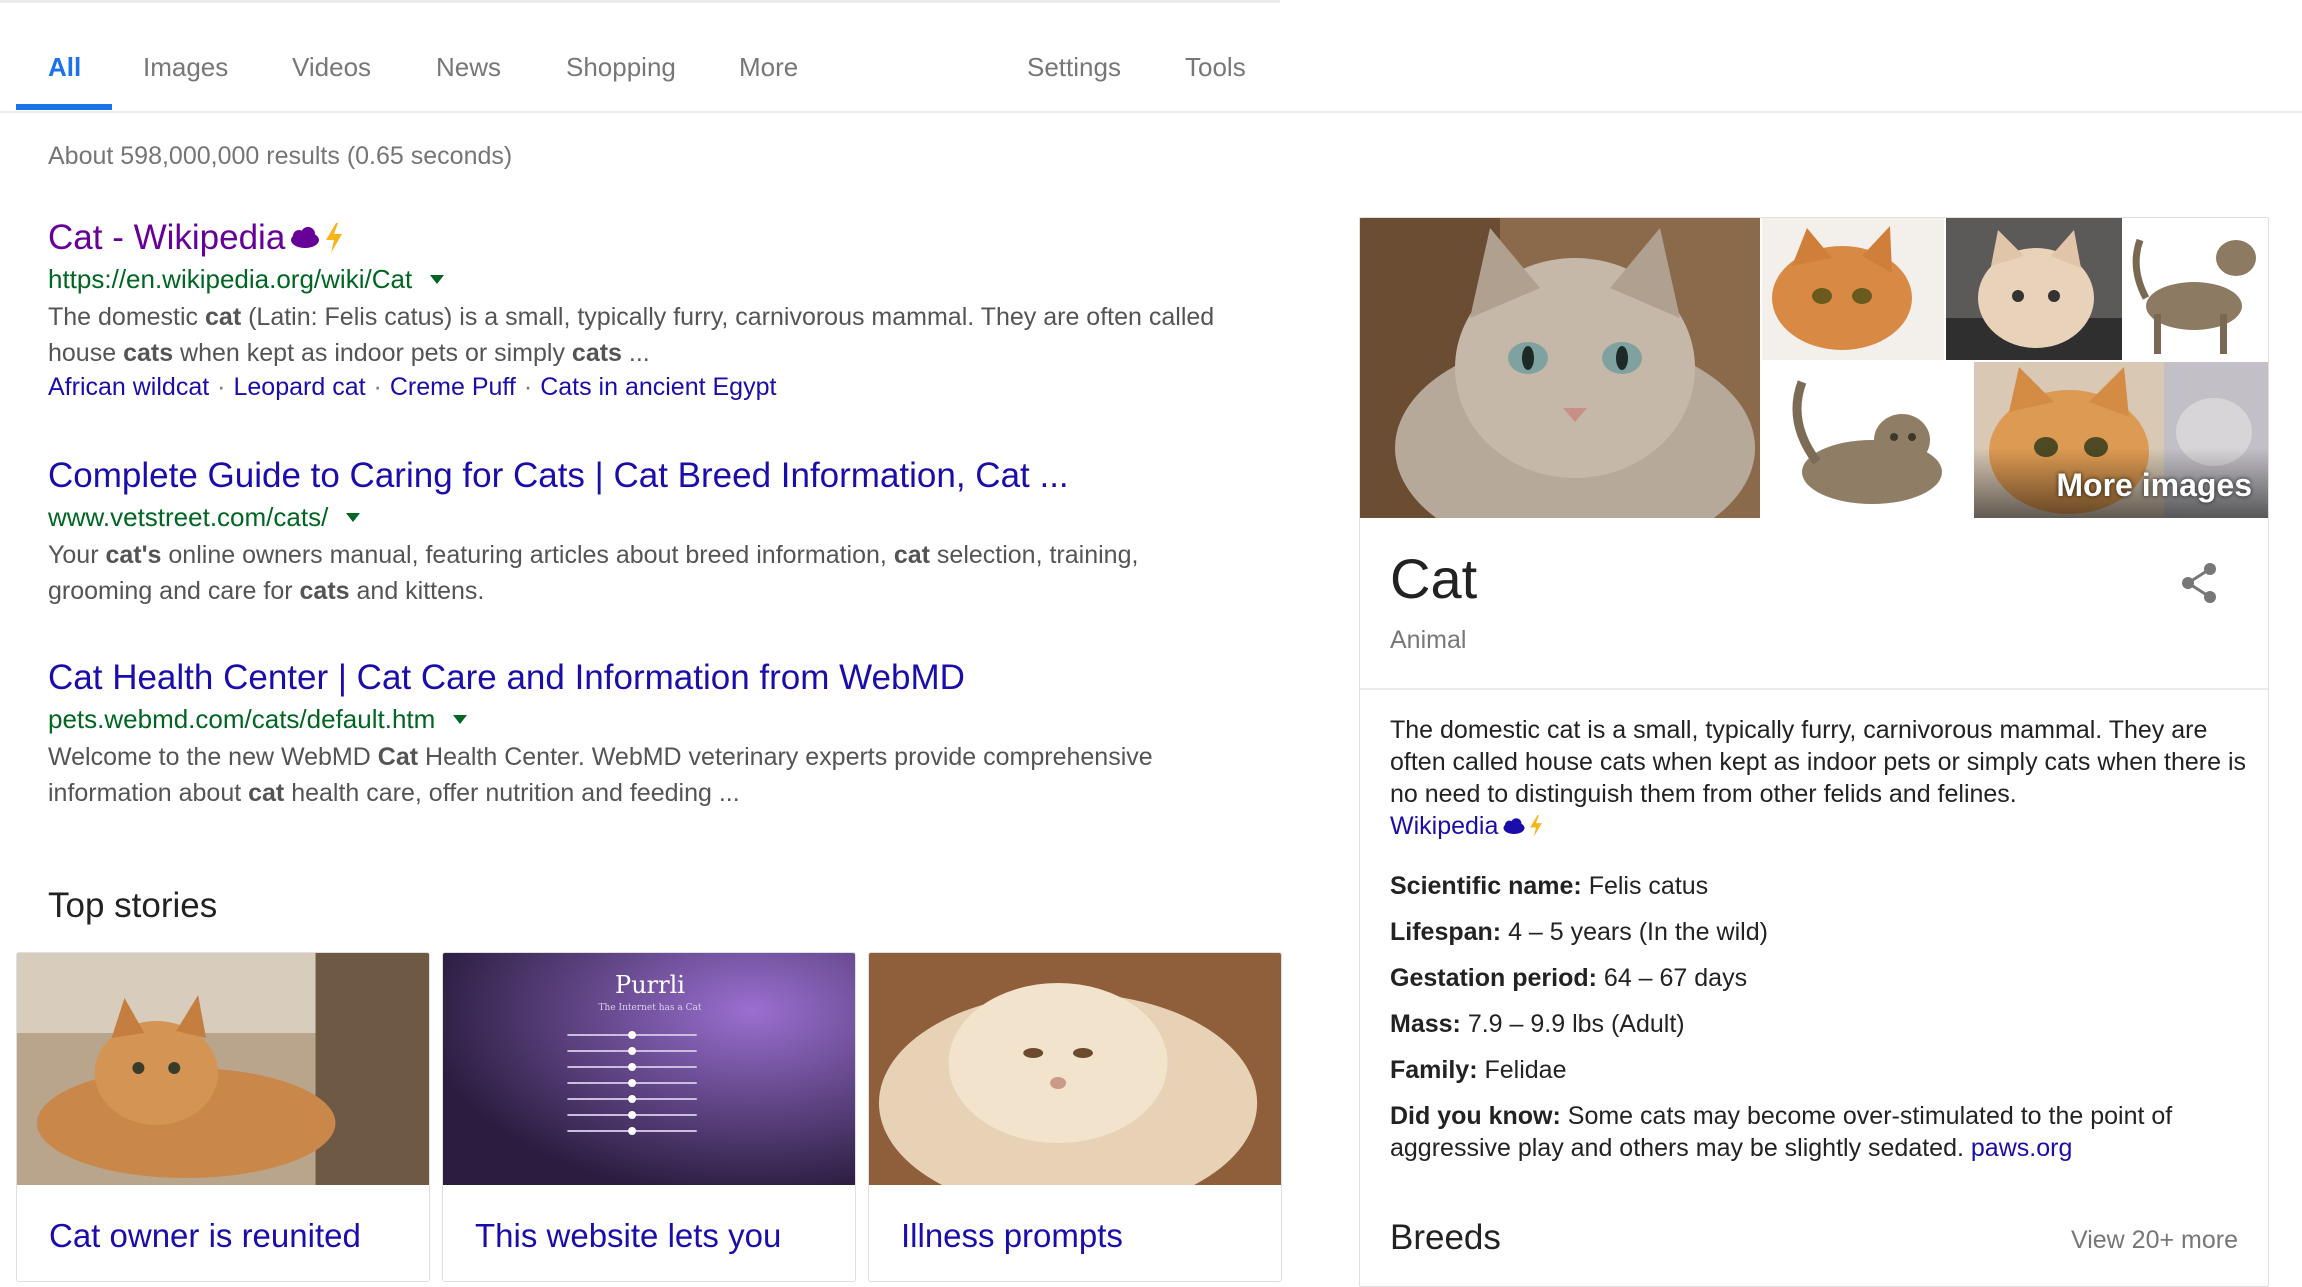  I want to click on story-card: Illness prompts, so click(1075, 1117).